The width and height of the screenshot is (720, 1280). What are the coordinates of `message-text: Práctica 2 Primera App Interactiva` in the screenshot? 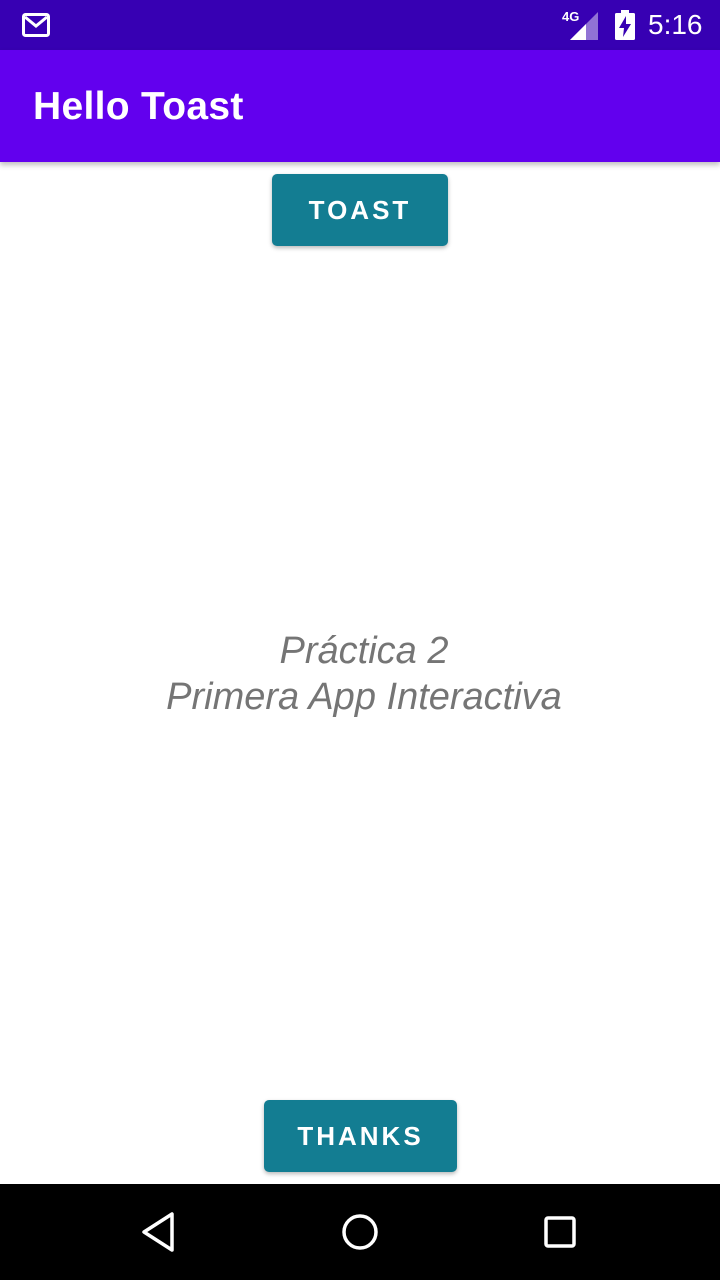 It's located at (360, 674).